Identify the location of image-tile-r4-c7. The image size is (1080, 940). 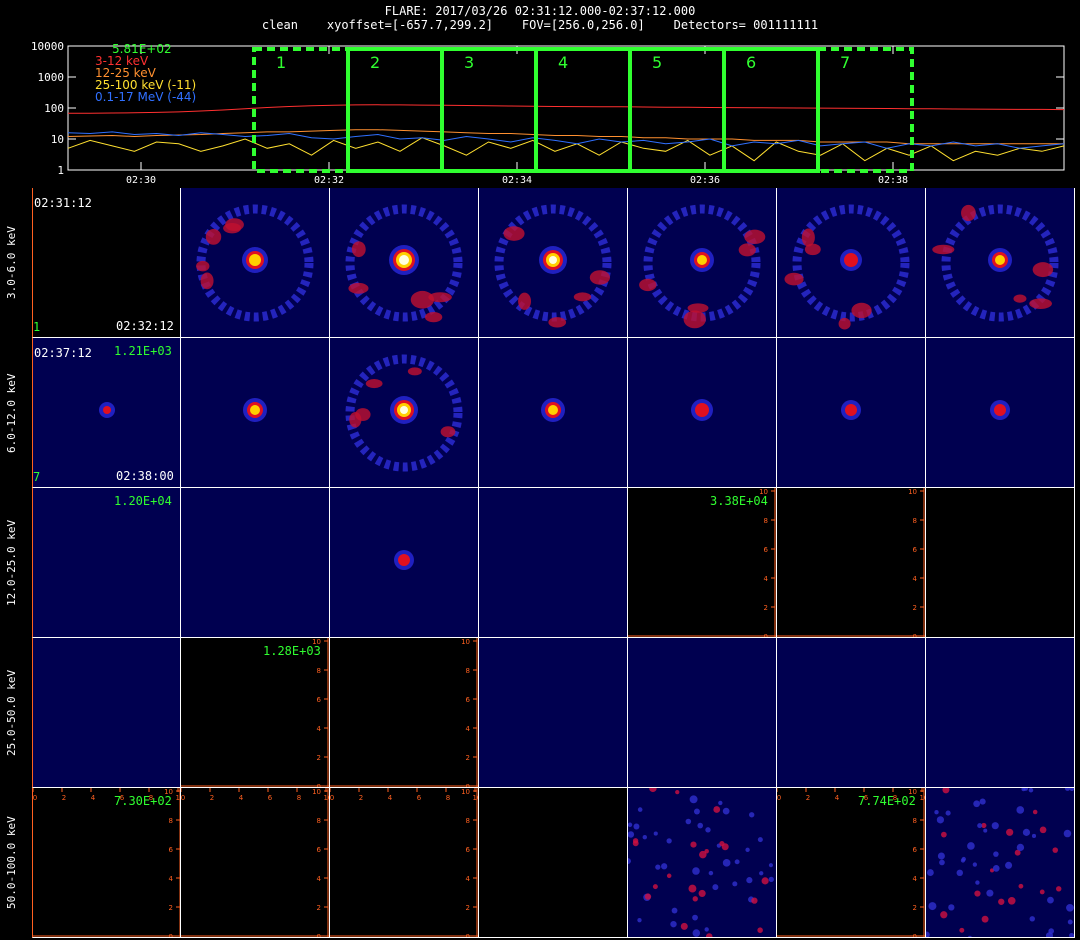
(1000, 713).